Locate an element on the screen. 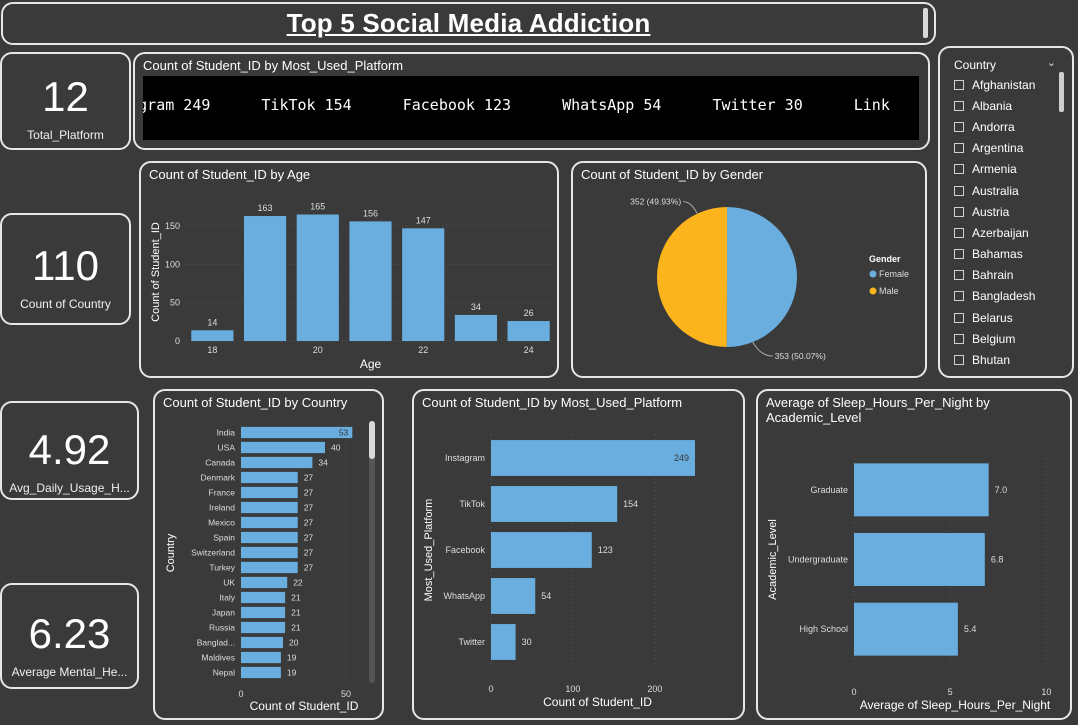  data-label: 21 is located at coordinates (296, 628).